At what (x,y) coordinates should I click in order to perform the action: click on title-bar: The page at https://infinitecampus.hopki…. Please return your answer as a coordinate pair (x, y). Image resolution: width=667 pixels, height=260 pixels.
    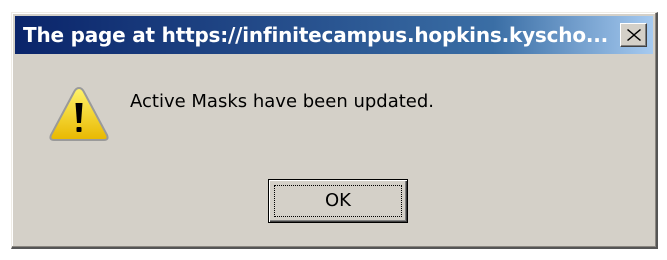
    Looking at the image, I should click on (334, 35).